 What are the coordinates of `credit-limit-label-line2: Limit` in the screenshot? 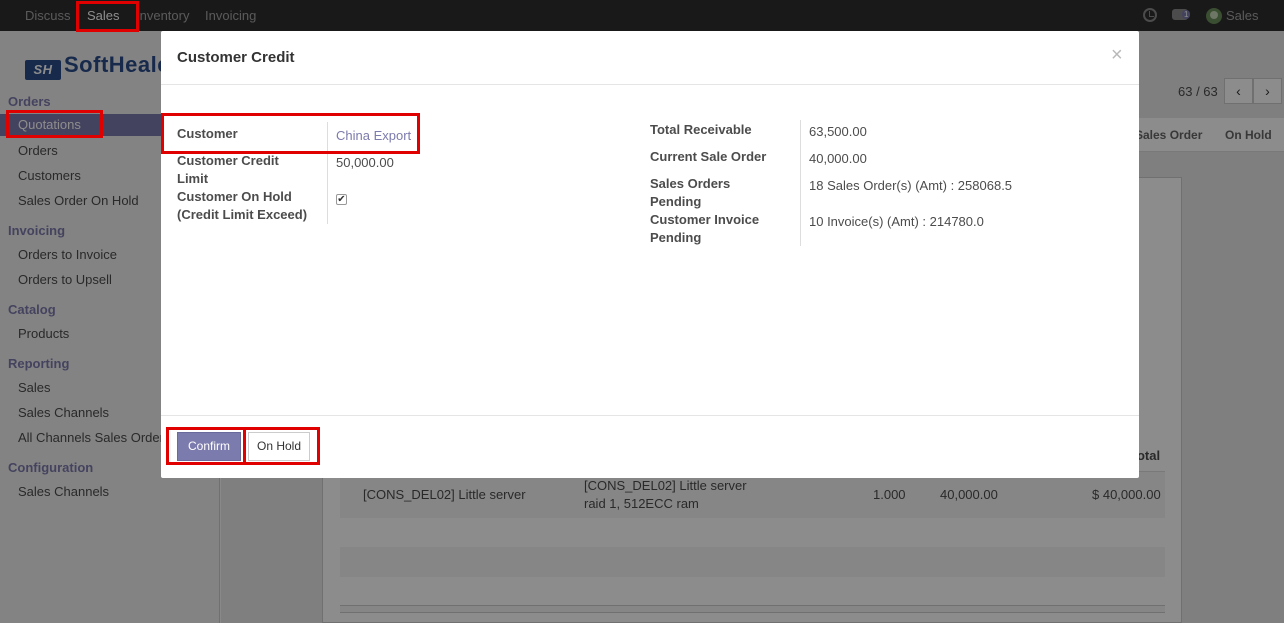 It's located at (193, 178).